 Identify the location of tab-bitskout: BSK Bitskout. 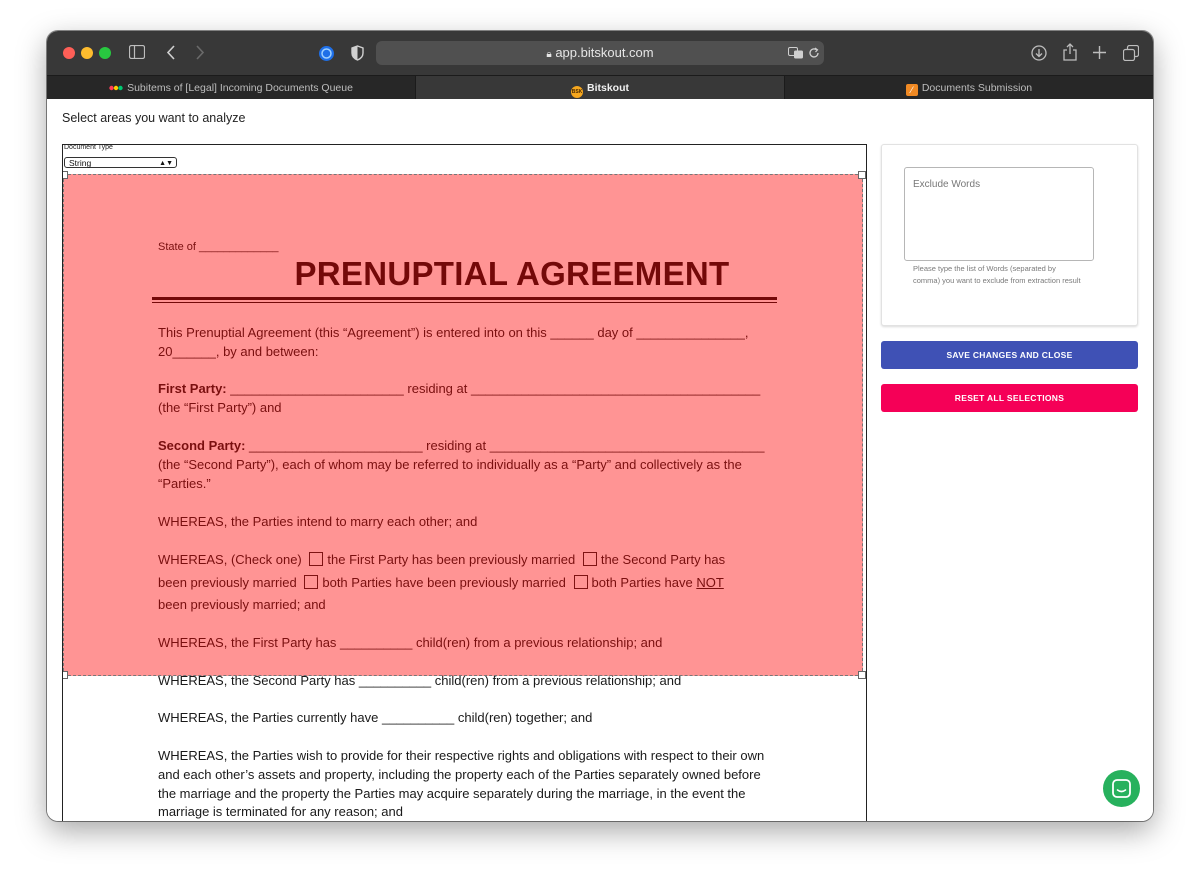
(600, 88).